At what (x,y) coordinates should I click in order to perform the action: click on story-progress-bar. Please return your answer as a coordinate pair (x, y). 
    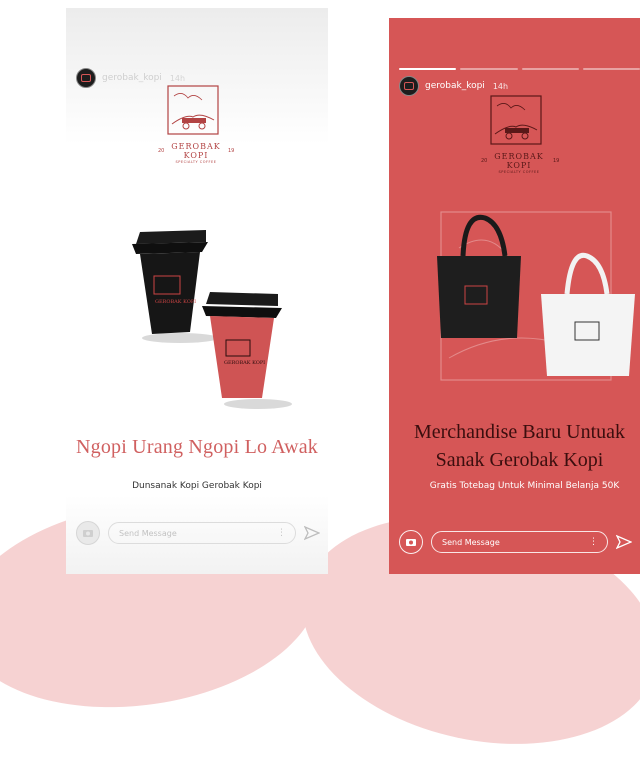
    Looking at the image, I should click on (519, 69).